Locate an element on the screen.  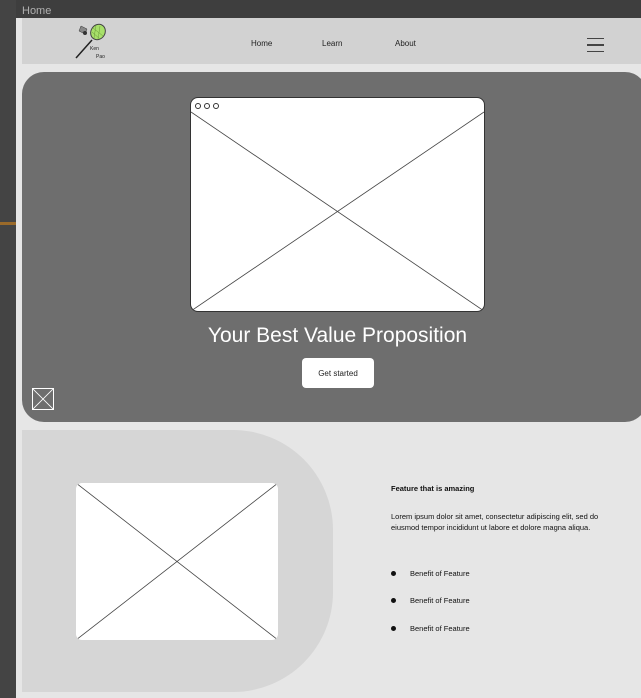
canvas-accent-mark is located at coordinates (8, 223).